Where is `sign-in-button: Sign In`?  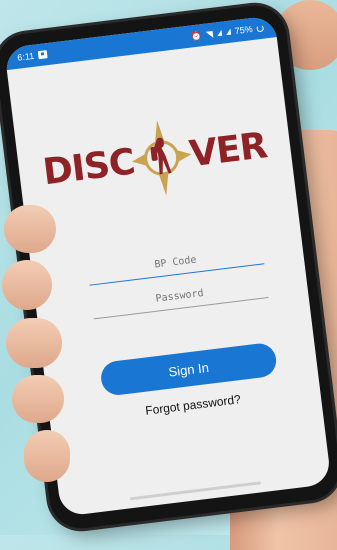
sign-in-button: Sign In is located at coordinates (189, 369).